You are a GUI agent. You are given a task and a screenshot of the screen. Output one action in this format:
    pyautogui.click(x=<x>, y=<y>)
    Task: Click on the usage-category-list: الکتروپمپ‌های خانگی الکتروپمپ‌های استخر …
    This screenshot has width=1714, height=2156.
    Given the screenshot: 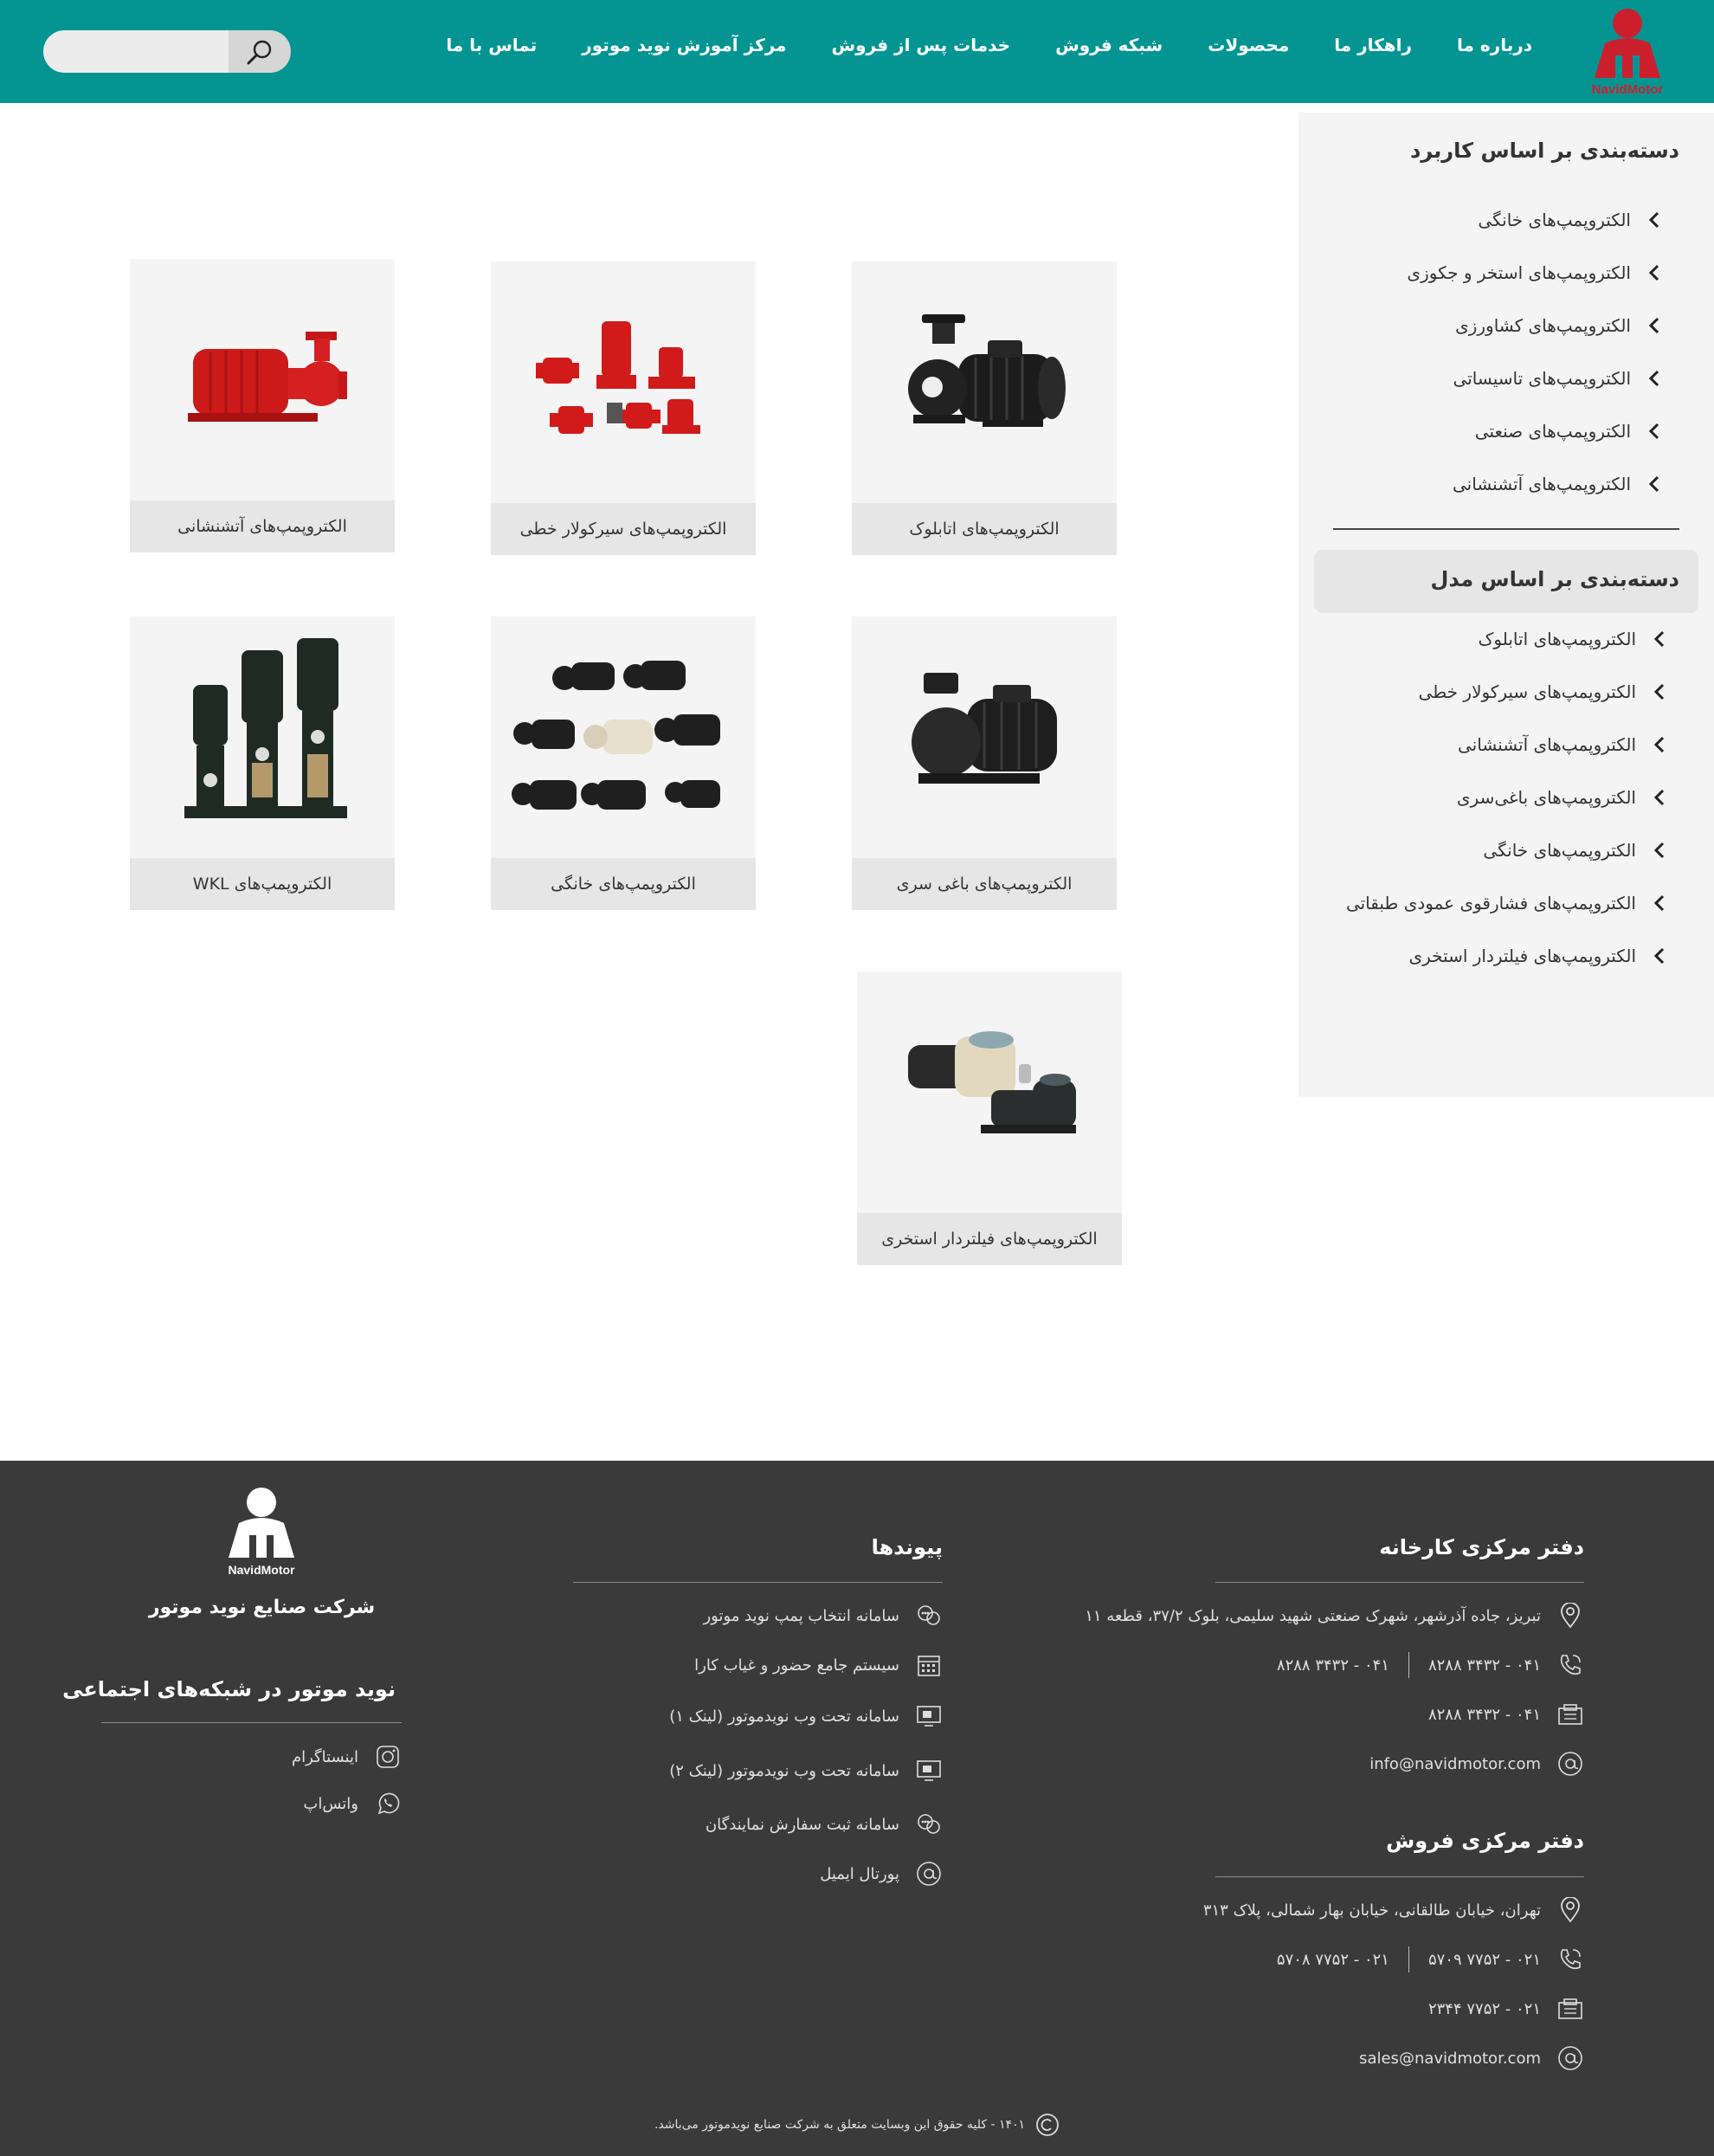 What is the action you would take?
    pyautogui.click(x=1536, y=351)
    